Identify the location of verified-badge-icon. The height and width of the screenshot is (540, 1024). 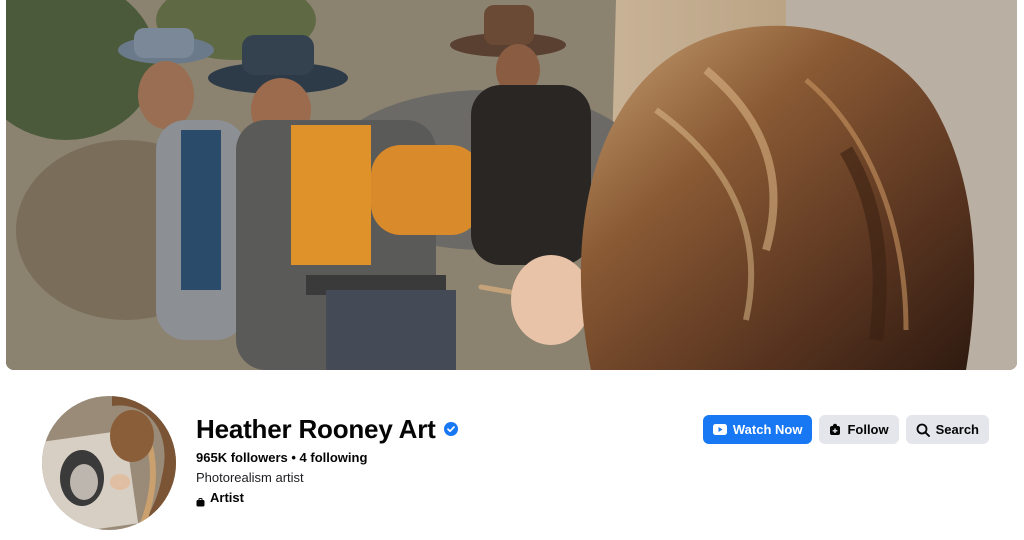
(450, 429).